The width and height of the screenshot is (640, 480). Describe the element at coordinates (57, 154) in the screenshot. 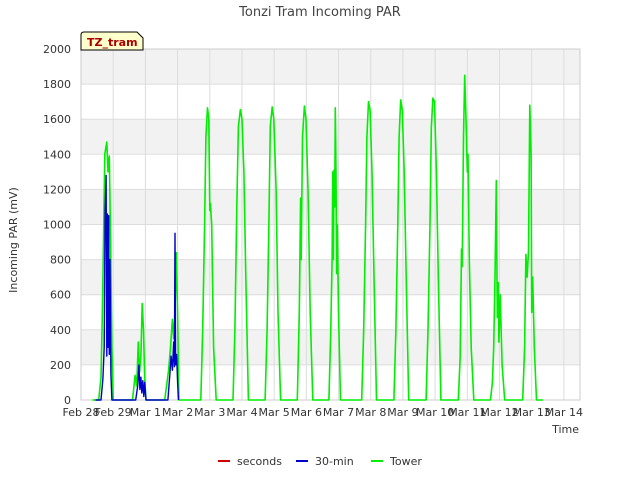

I see `y-tick-label: 1400` at that location.